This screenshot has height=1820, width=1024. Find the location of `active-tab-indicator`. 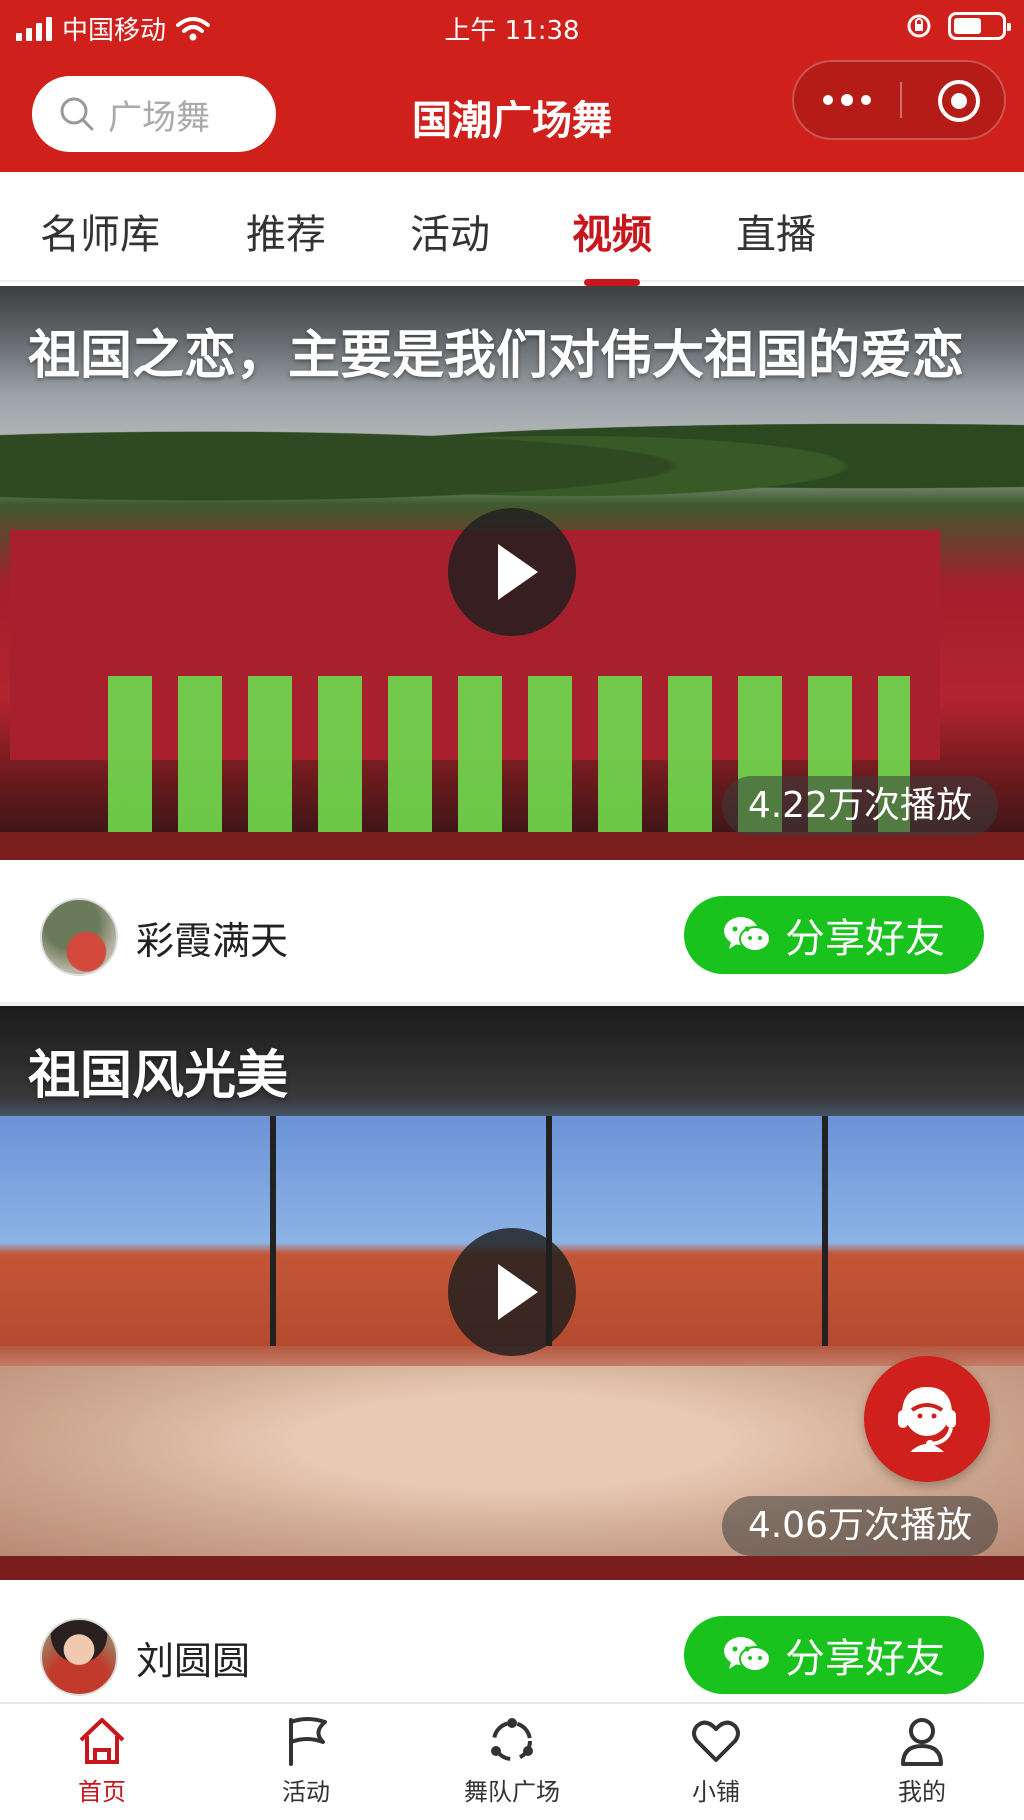

active-tab-indicator is located at coordinates (612, 282).